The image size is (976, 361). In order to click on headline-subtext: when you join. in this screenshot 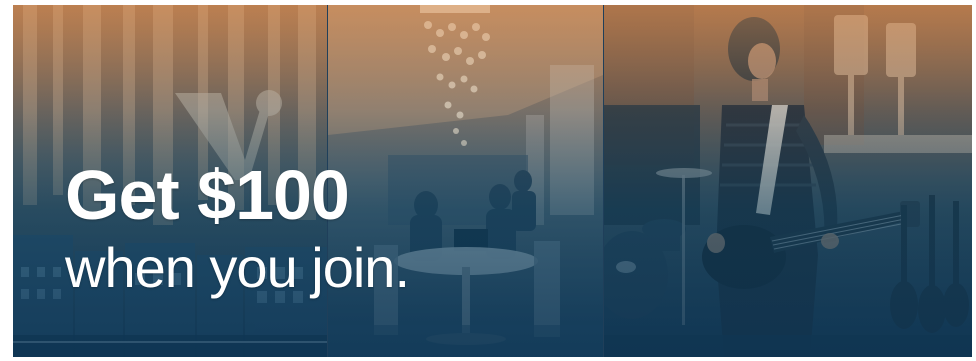, I will do `click(237, 267)`.